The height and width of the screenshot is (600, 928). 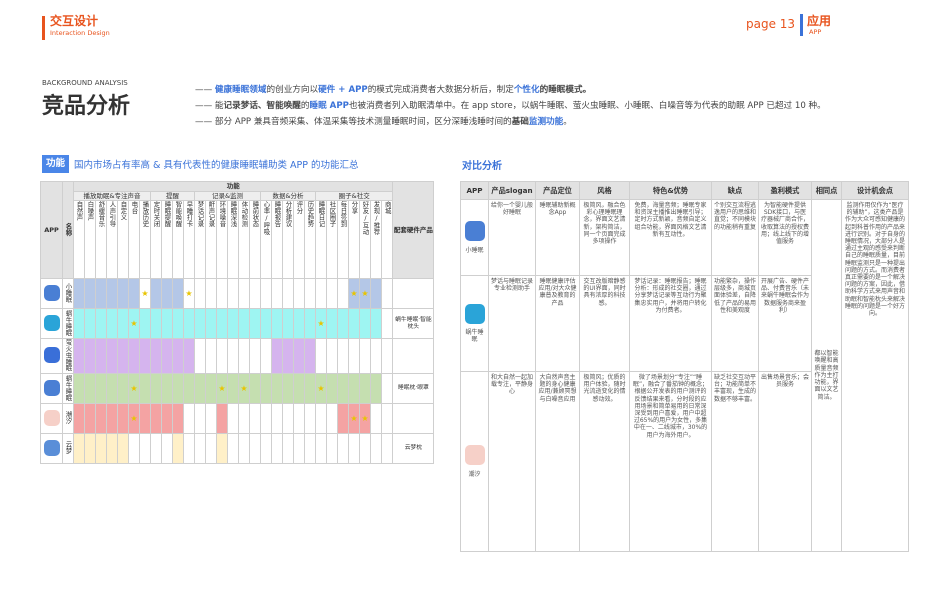 I want to click on func-col-header: 梦话记录, so click(x=200, y=239).